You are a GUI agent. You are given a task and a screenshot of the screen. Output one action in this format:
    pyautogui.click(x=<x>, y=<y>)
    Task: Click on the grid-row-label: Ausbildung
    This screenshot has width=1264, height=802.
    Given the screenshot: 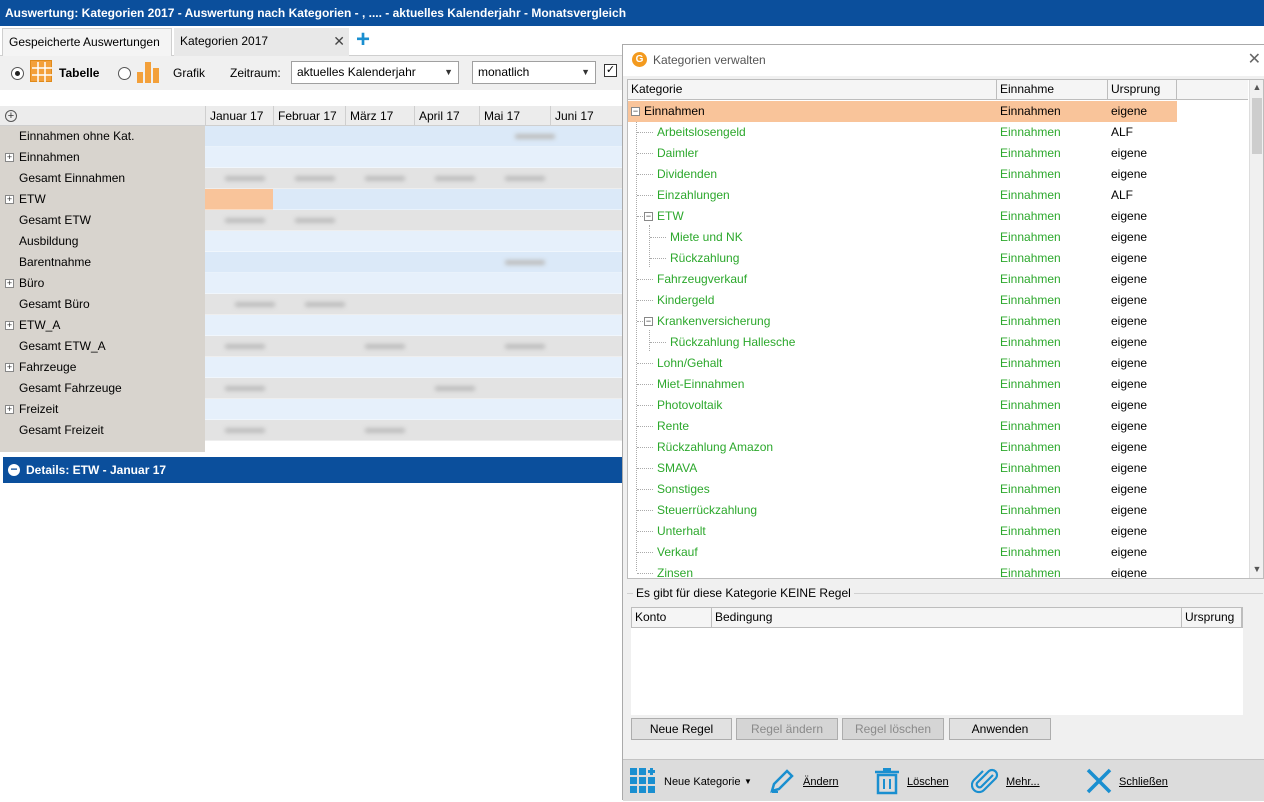 What is the action you would take?
    pyautogui.click(x=102, y=241)
    